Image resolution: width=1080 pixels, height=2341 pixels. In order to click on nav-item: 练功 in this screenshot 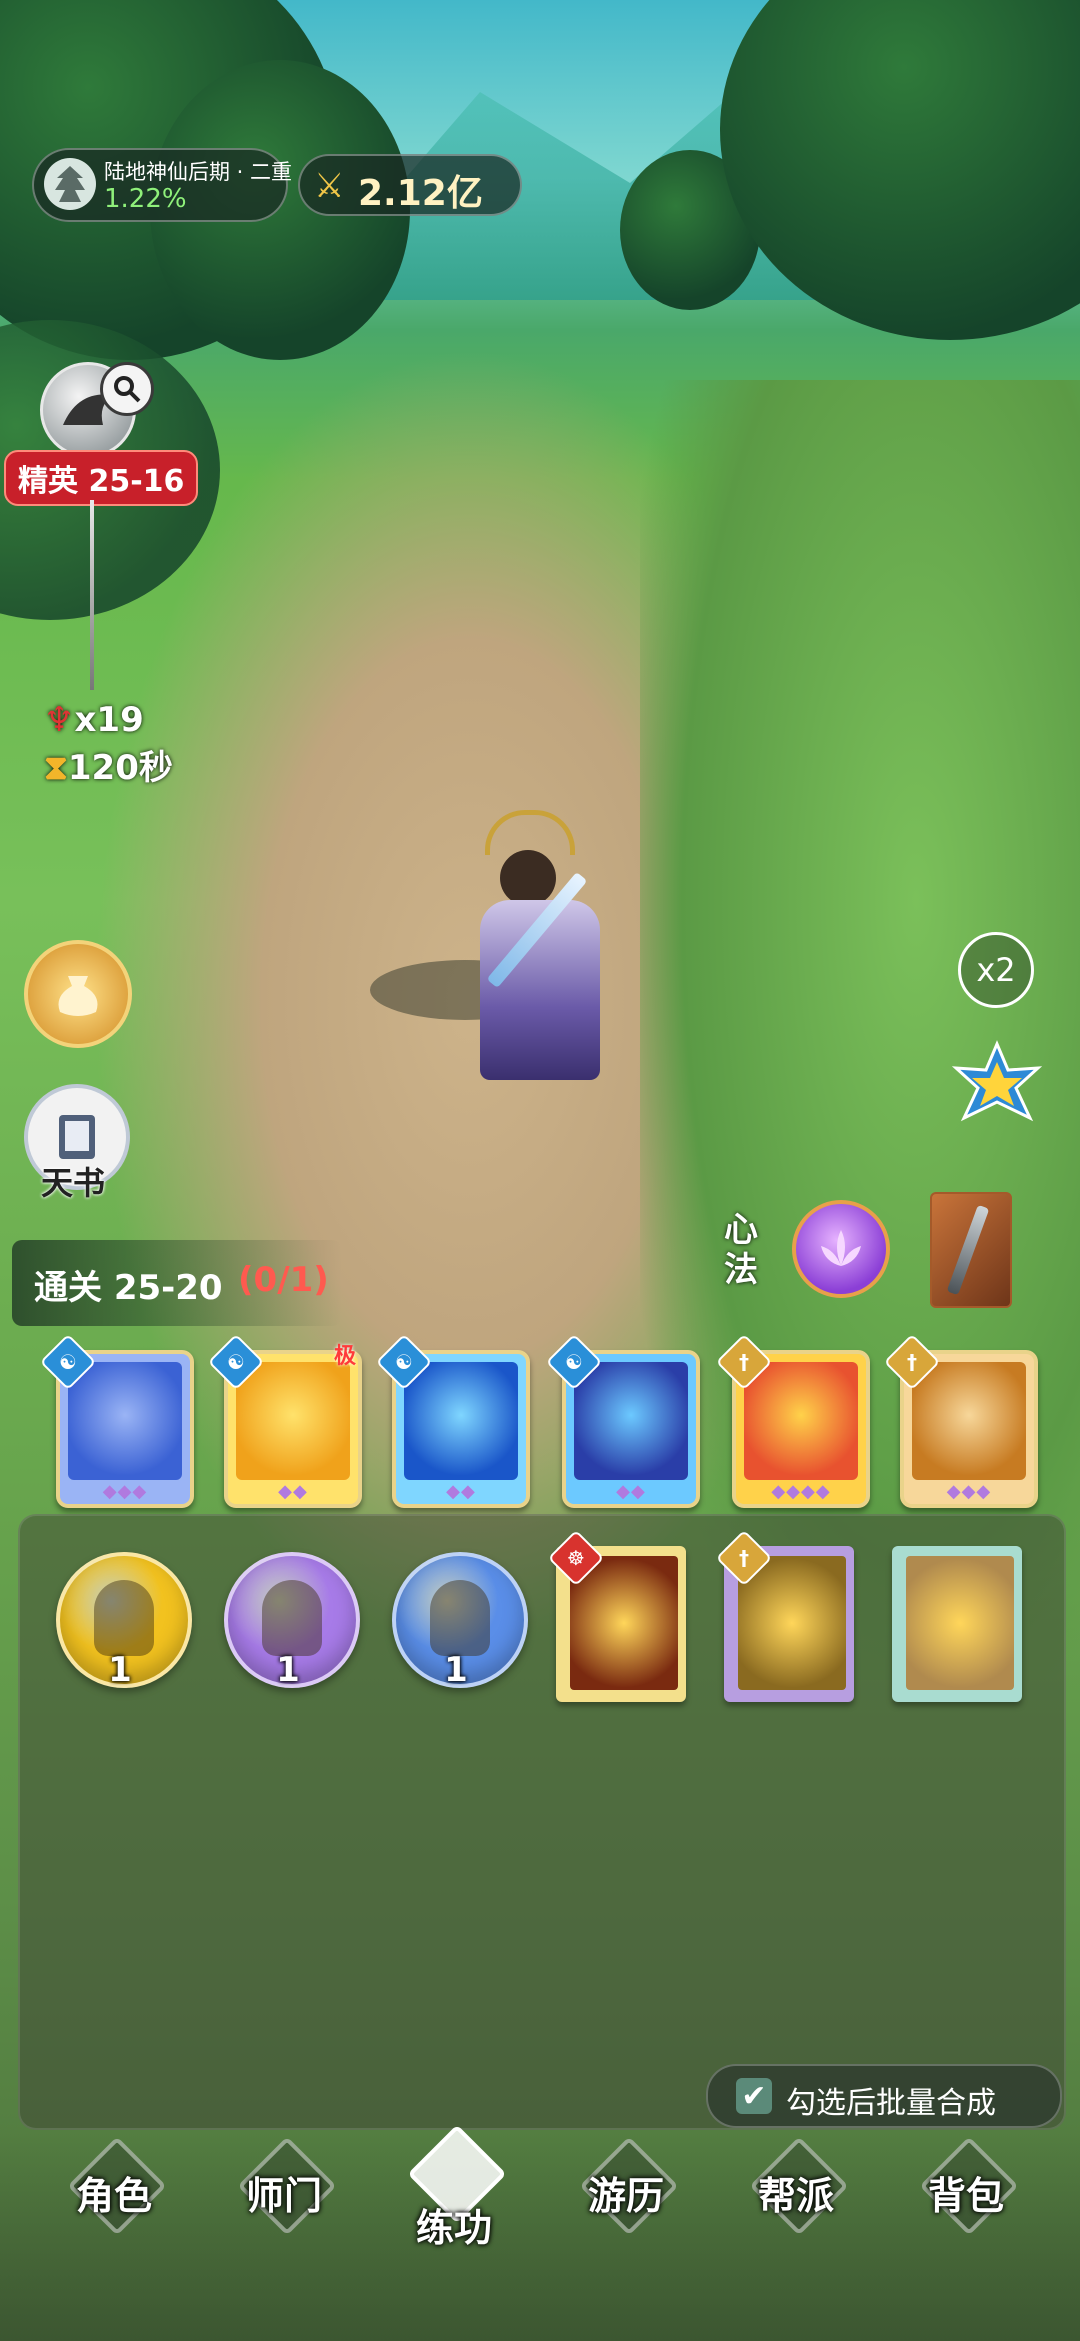, I will do `click(454, 2187)`.